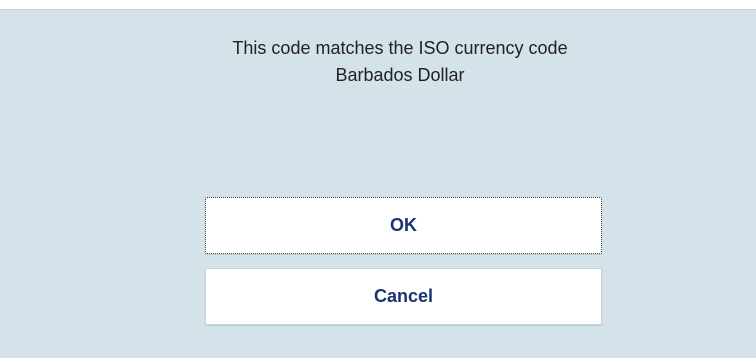  Describe the element at coordinates (403, 225) in the screenshot. I see `ok-button: OK` at that location.